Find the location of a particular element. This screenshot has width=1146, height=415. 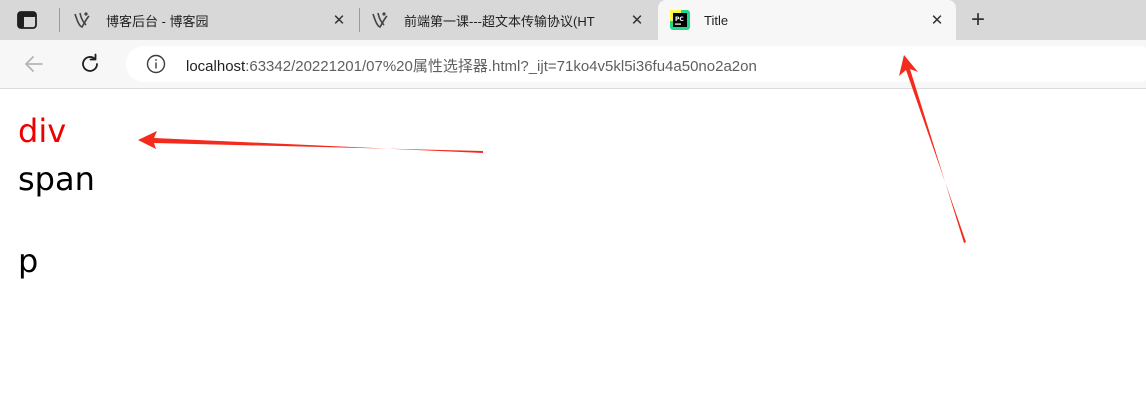

tab-title: 前端第一课---超文本传输协议(HT is located at coordinates (499, 21).